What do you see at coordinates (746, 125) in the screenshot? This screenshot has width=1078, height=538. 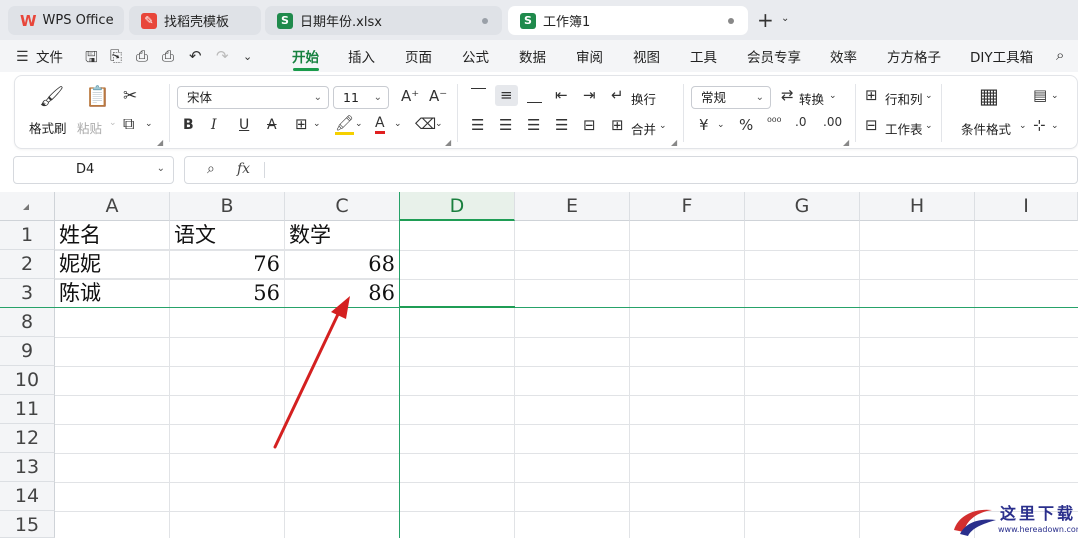 I see `percent-icon: %` at bounding box center [746, 125].